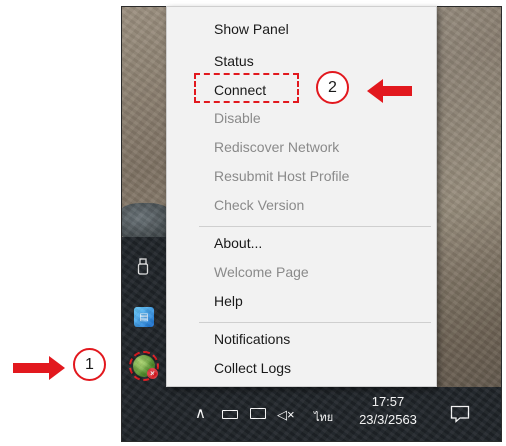 The height and width of the screenshot is (446, 506). I want to click on usb-drive-icon, so click(144, 267).